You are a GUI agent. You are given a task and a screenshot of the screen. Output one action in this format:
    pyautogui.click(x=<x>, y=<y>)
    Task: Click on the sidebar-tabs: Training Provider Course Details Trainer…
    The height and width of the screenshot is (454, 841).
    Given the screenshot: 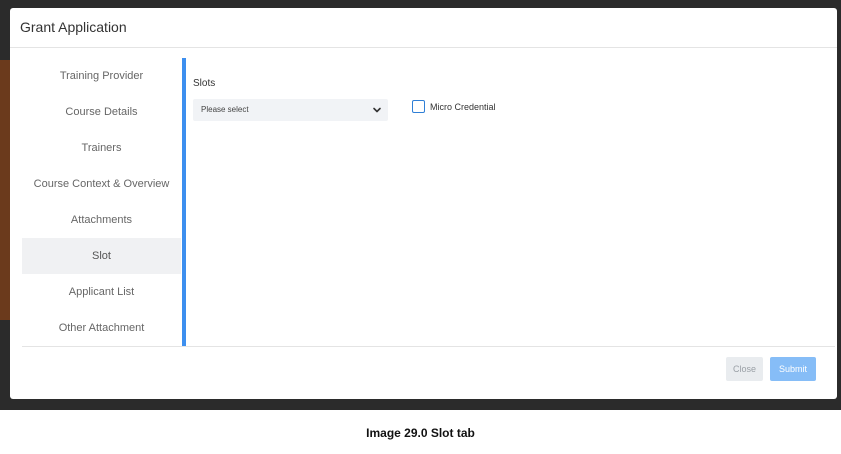 What is the action you would take?
    pyautogui.click(x=101, y=202)
    